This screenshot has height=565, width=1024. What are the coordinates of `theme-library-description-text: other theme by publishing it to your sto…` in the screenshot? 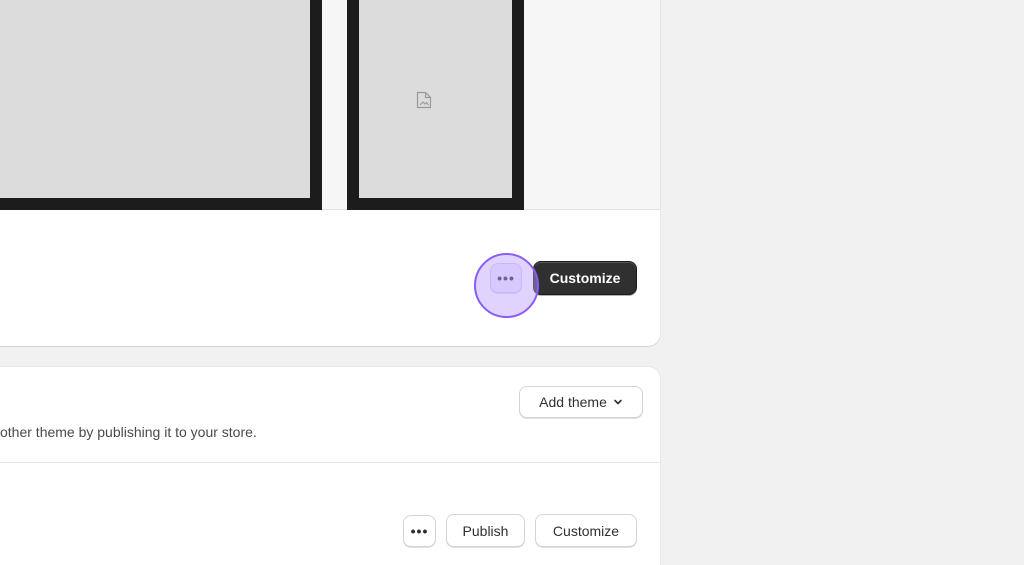 It's located at (128, 432).